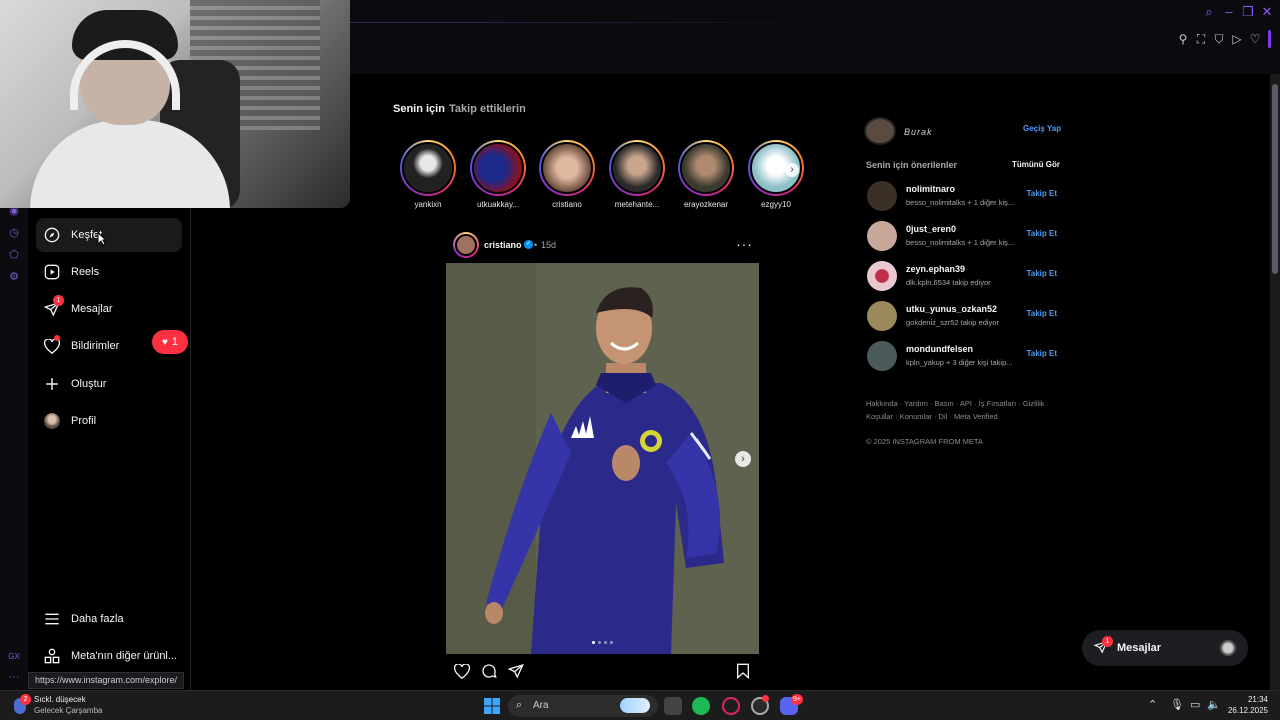  I want to click on windows-start-icon, so click(492, 706).